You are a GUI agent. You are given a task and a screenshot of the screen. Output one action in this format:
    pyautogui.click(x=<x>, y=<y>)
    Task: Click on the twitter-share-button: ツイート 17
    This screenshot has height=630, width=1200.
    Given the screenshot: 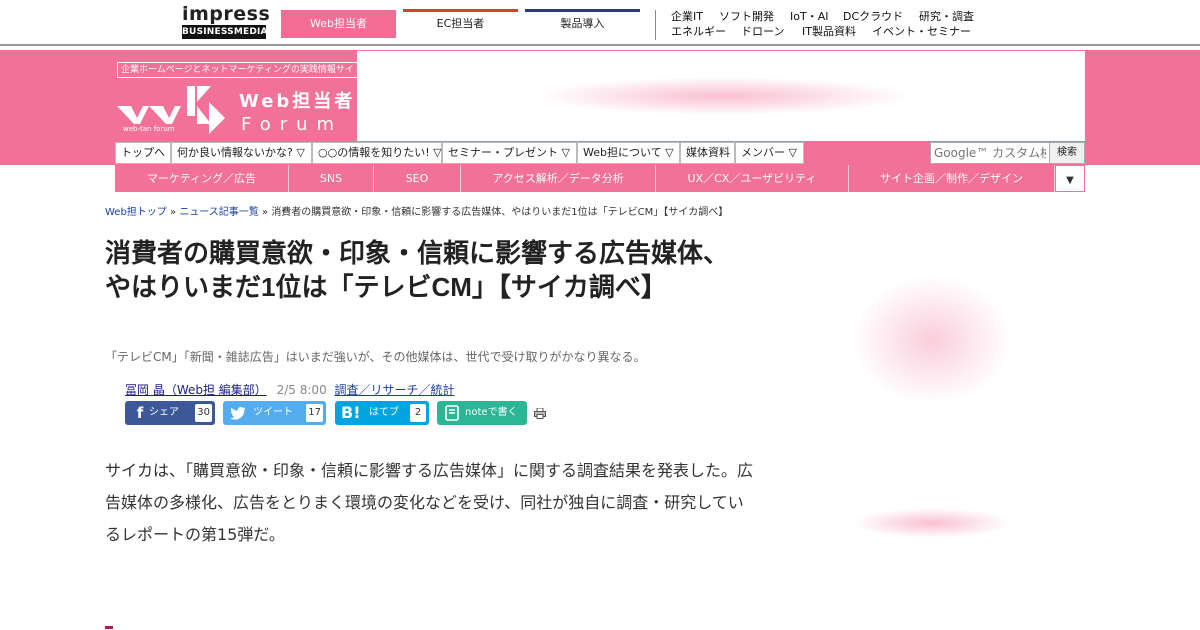 What is the action you would take?
    pyautogui.click(x=274, y=413)
    